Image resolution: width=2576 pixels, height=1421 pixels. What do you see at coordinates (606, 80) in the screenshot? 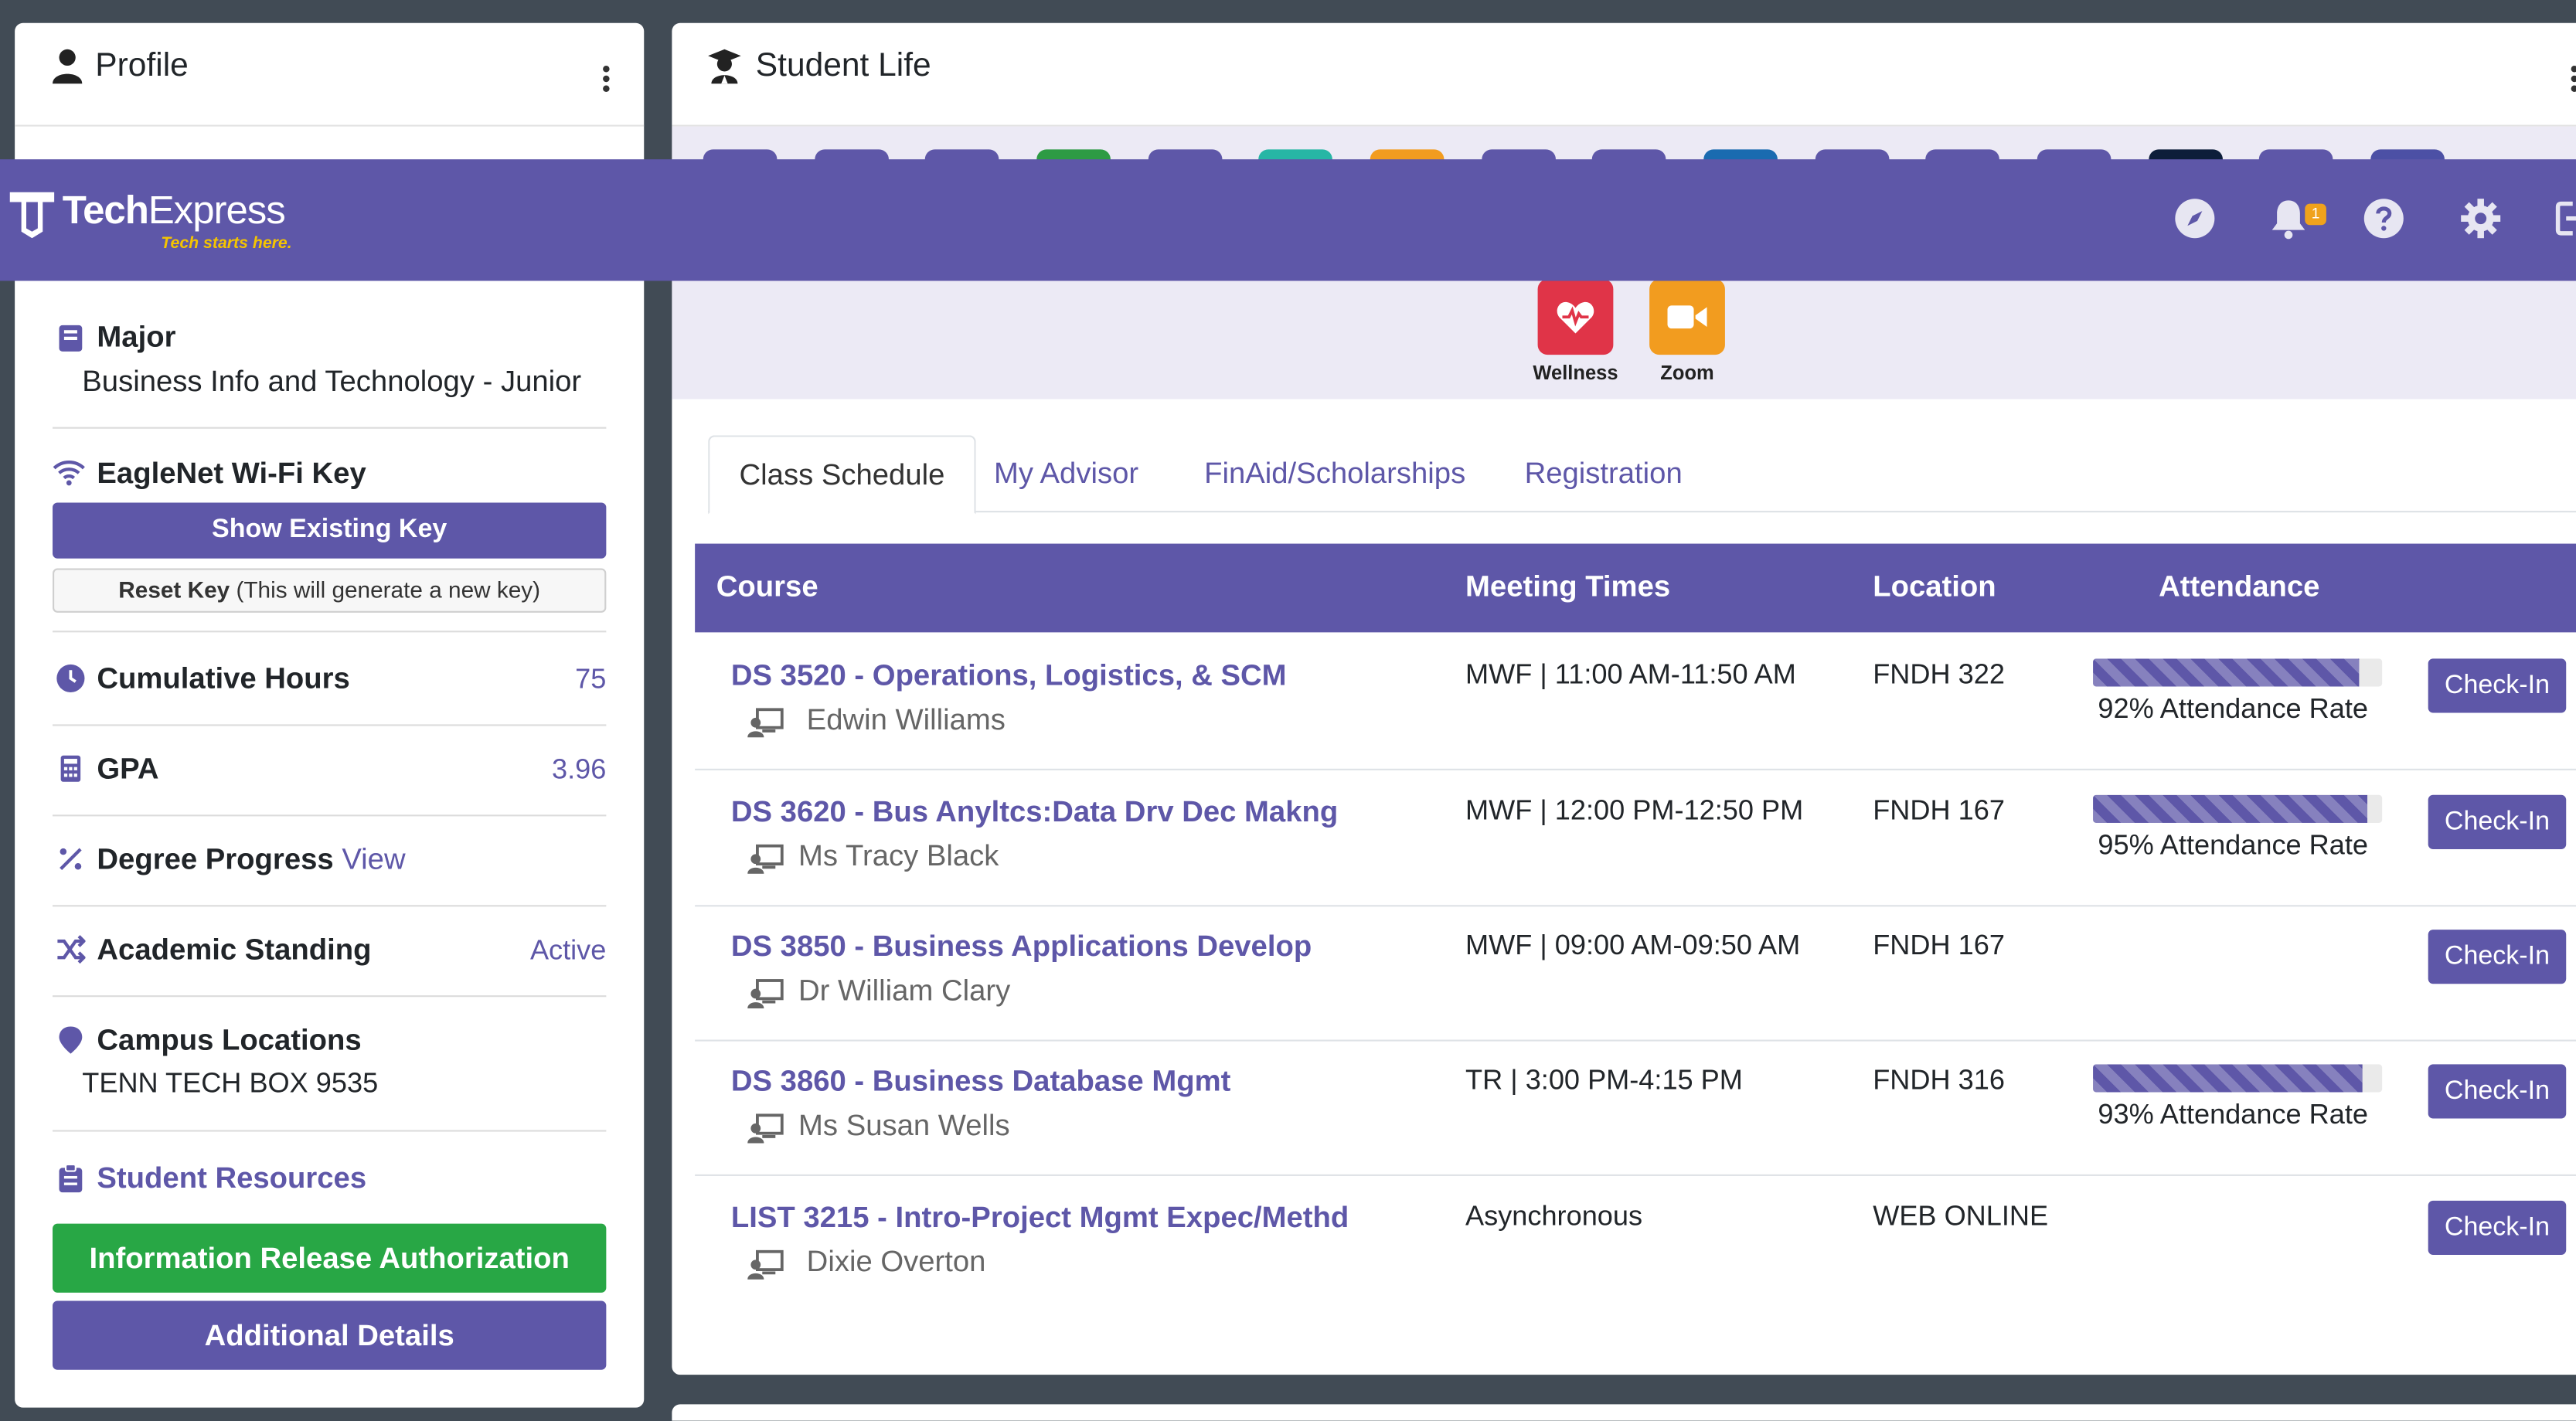
I see `profile-menu-icon` at bounding box center [606, 80].